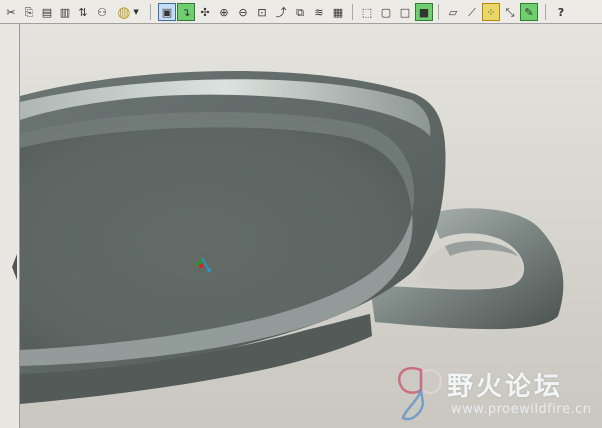 This screenshot has width=602, height=428. I want to click on zoom-out-icon: ⊖, so click(243, 12).